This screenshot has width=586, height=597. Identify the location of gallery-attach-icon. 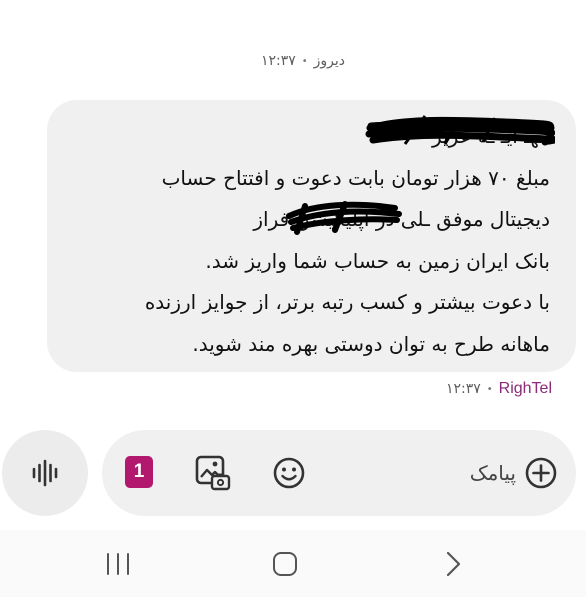
(213, 473).